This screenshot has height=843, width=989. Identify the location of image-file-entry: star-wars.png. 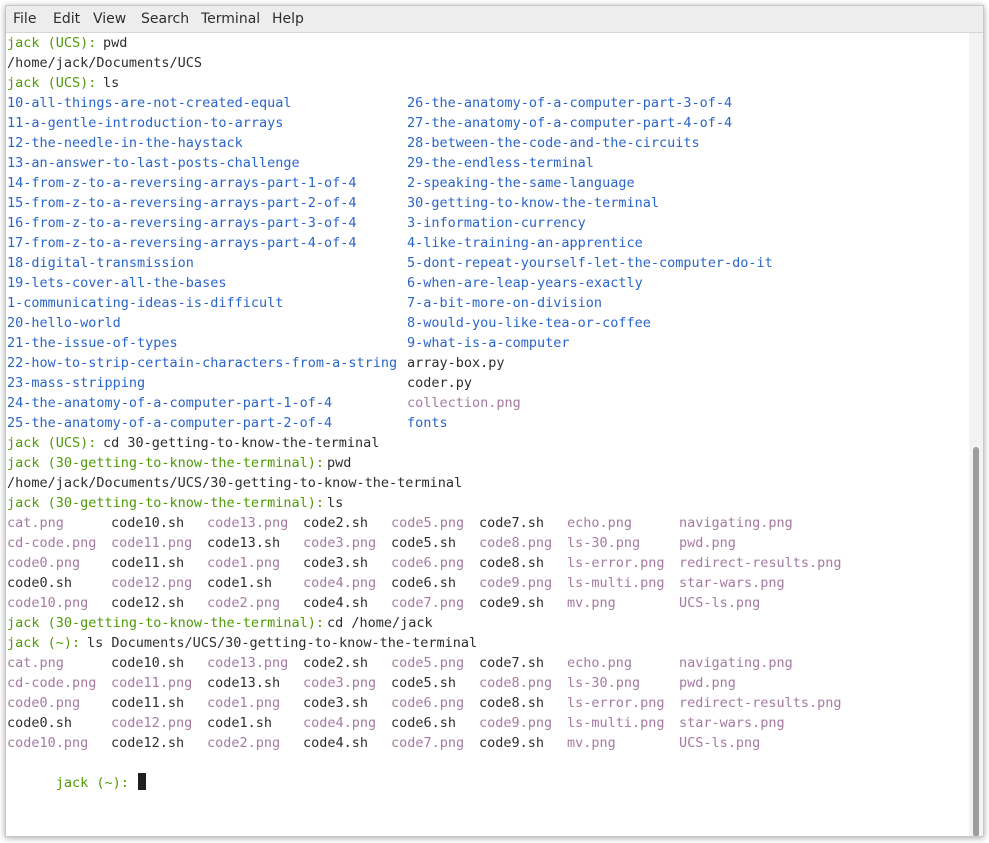
(732, 723).